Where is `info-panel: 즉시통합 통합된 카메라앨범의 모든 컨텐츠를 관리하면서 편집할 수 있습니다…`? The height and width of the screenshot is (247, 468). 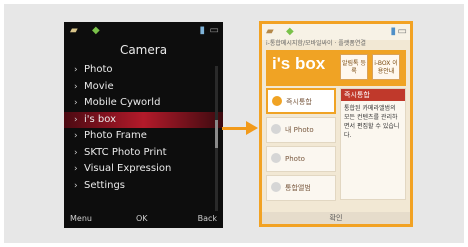
info-panel: 즉시통합 통합된 카메라앨범의 모든 컨텐츠를 관리하면서 편집할 수 있습니다… is located at coordinates (373, 144).